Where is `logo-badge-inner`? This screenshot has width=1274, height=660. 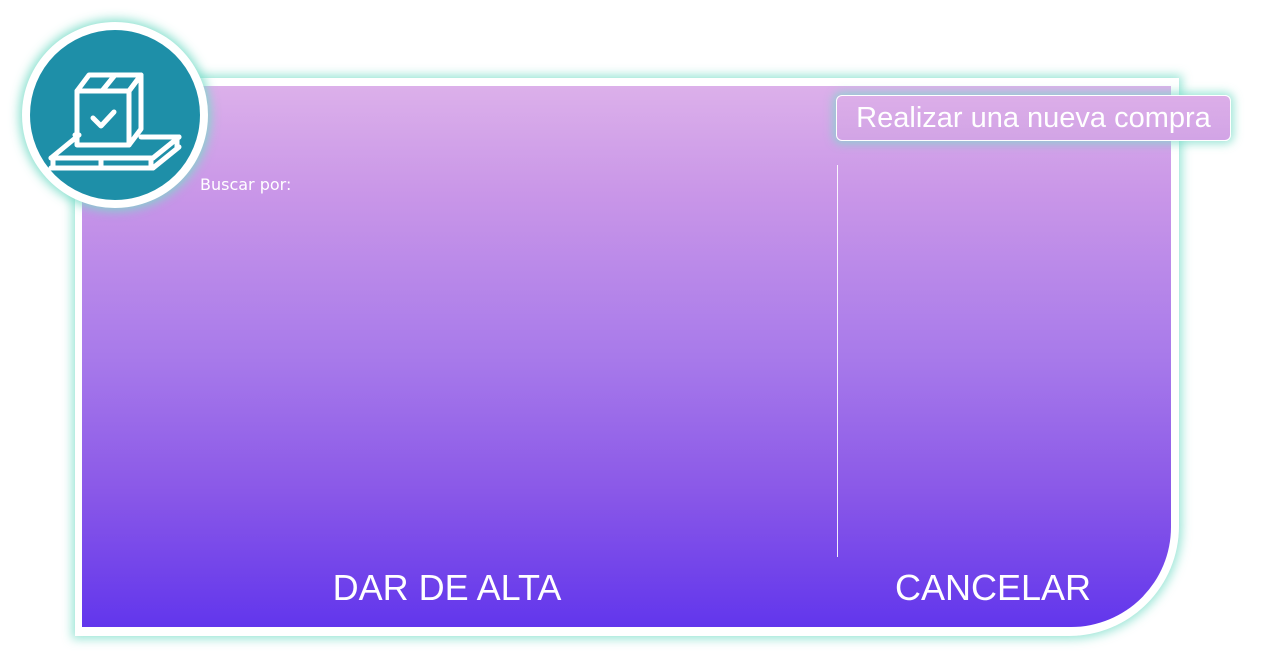
logo-badge-inner is located at coordinates (115, 115).